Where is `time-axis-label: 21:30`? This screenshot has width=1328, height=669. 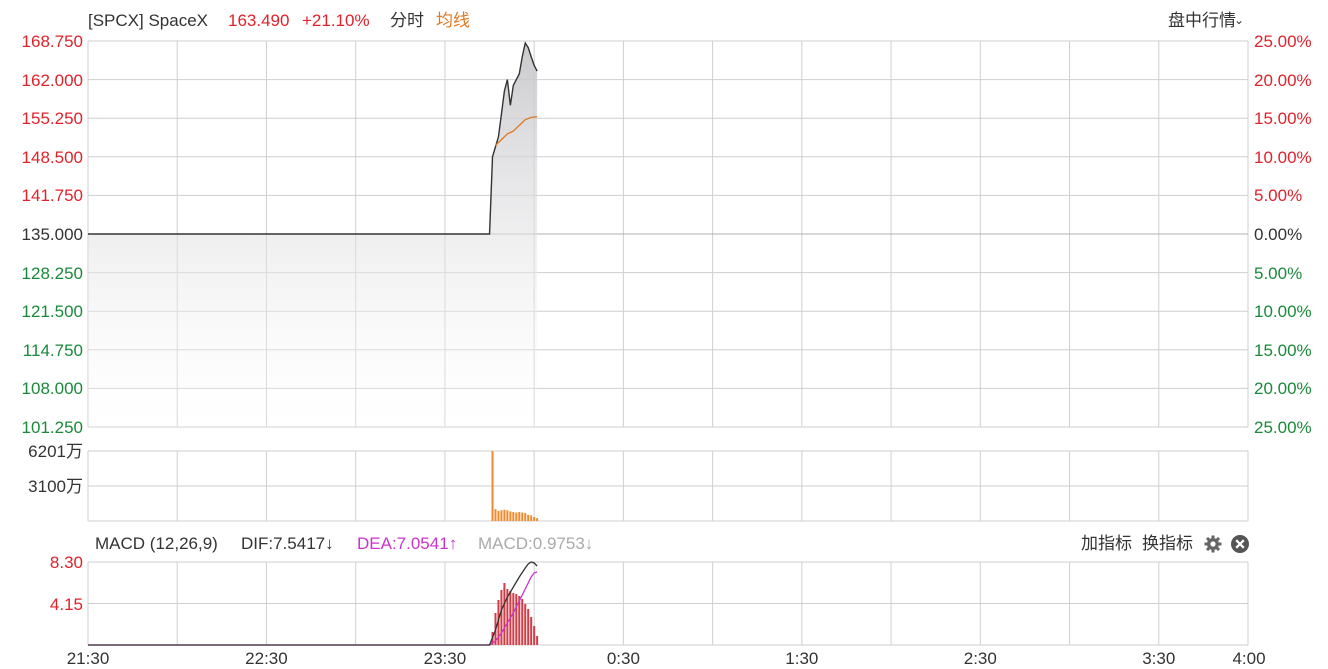
time-axis-label: 21:30 is located at coordinates (88, 658).